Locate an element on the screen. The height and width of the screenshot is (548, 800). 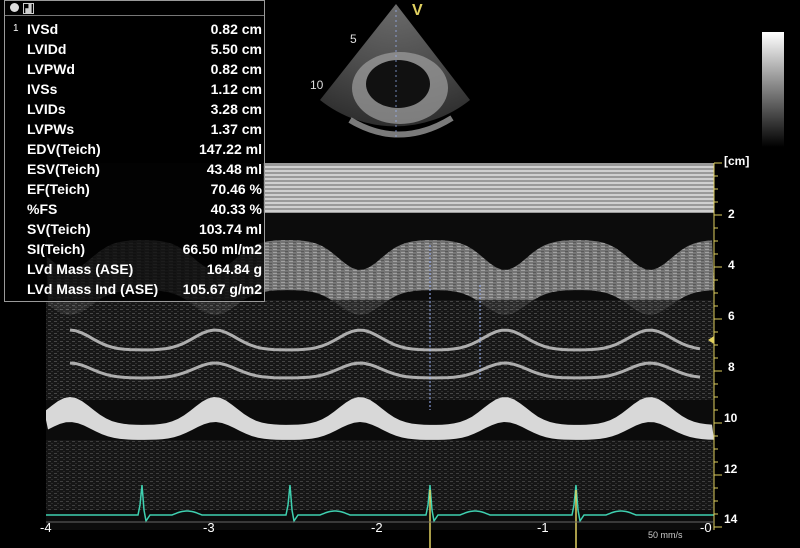
measurement-row: LVd Mass Ind (ASE) 105.67 g/m2 is located at coordinates (134, 289).